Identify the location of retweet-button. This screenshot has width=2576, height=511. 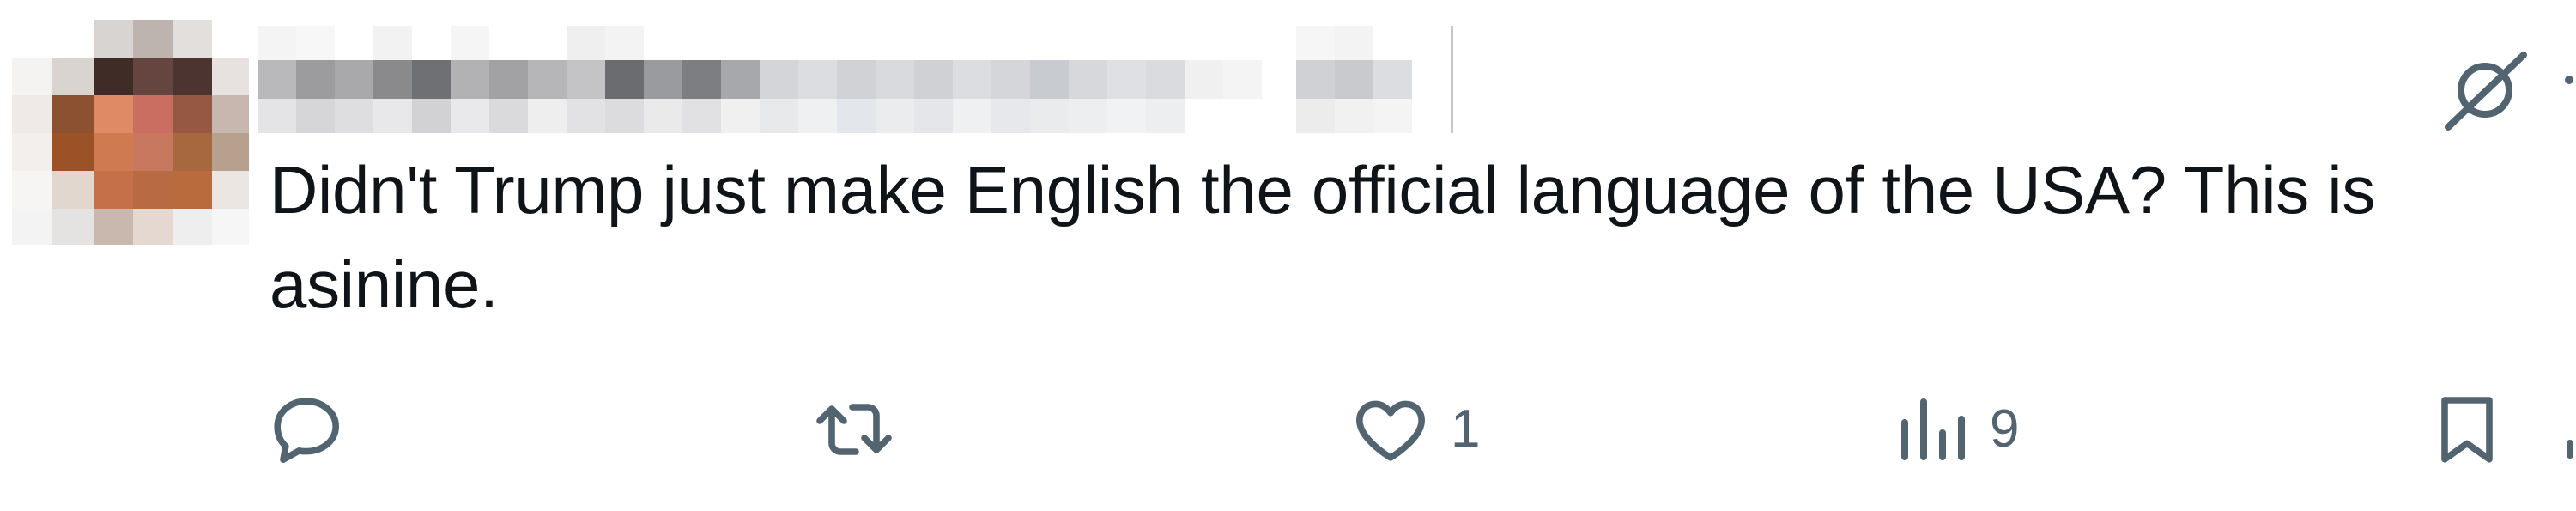
(863, 429).